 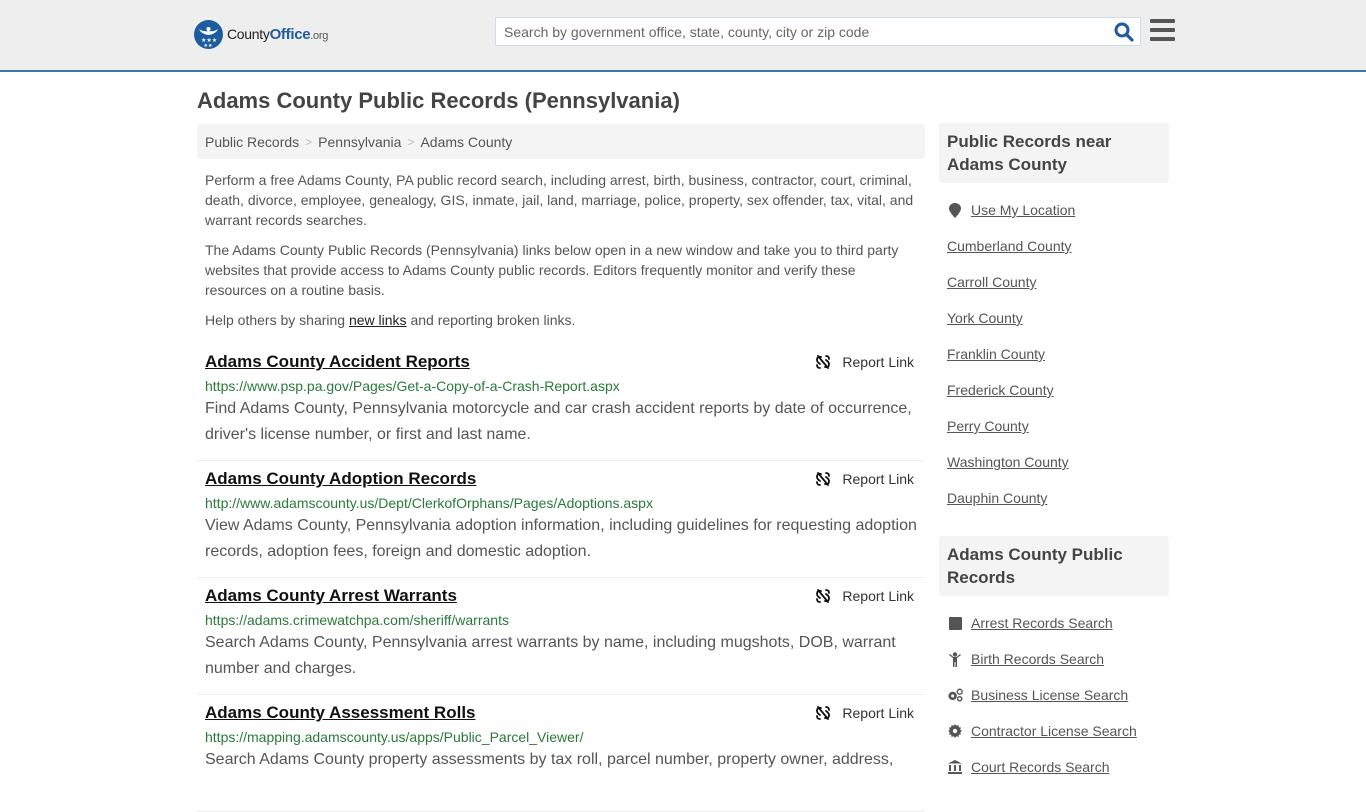 What do you see at coordinates (1054, 282) in the screenshot?
I see `nearby-county-item: Carroll County` at bounding box center [1054, 282].